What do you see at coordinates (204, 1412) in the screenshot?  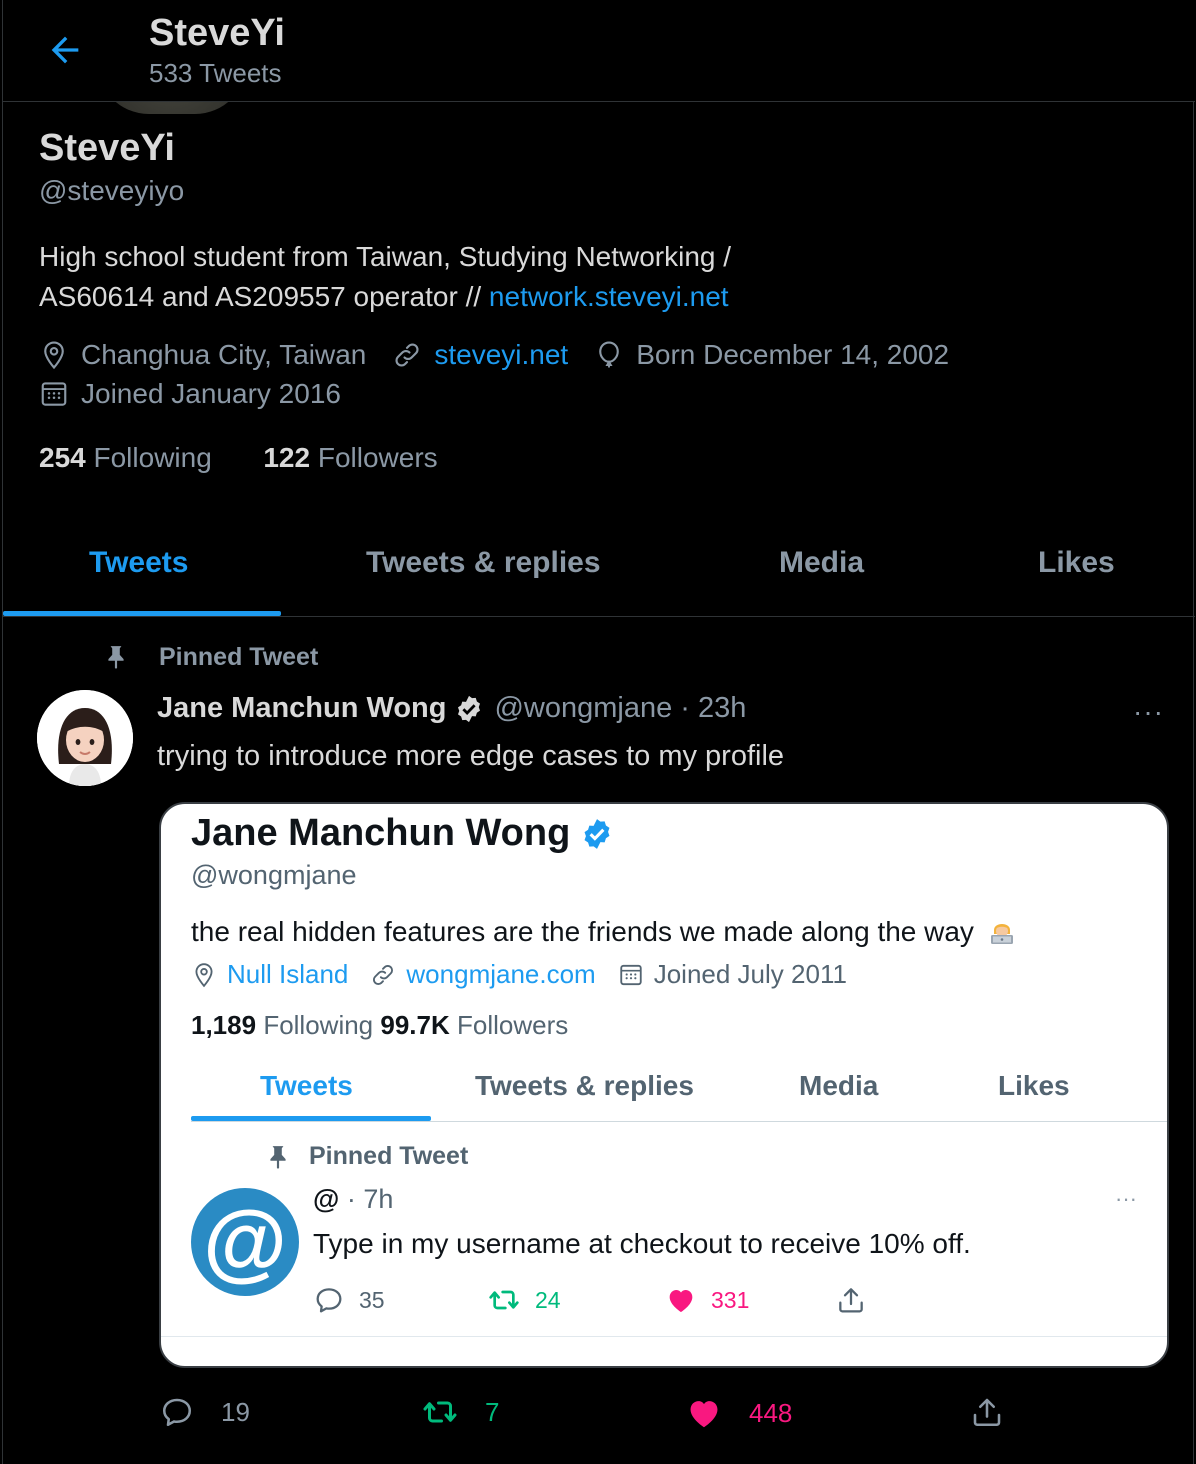 I see `reply-button: 19` at bounding box center [204, 1412].